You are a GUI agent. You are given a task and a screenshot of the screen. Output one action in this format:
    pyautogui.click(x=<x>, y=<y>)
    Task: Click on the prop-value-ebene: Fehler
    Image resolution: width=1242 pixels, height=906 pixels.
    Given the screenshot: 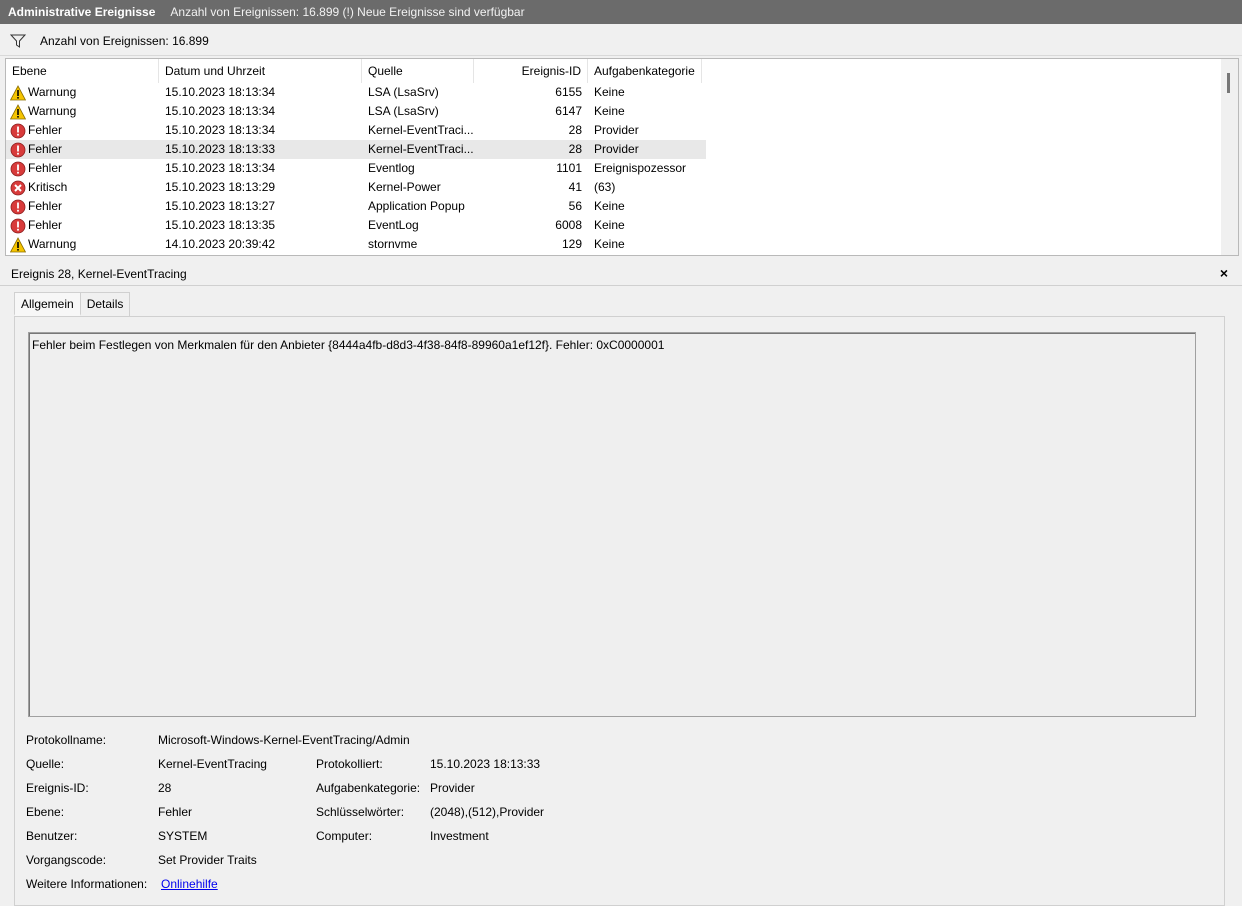 What is the action you would take?
    pyautogui.click(x=175, y=812)
    